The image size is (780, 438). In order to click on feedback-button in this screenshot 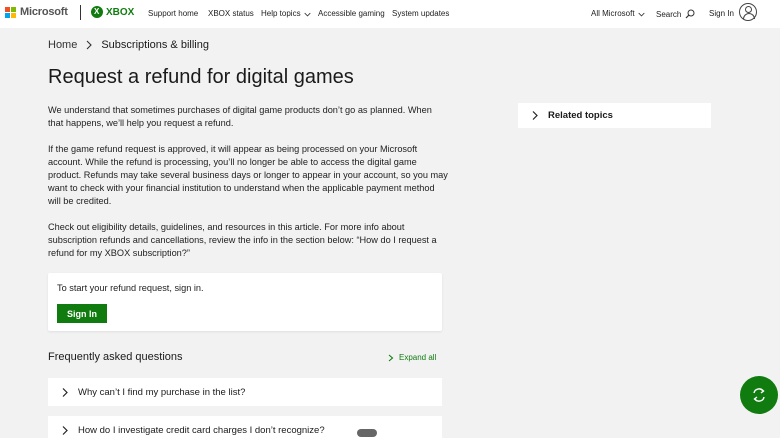, I will do `click(759, 395)`.